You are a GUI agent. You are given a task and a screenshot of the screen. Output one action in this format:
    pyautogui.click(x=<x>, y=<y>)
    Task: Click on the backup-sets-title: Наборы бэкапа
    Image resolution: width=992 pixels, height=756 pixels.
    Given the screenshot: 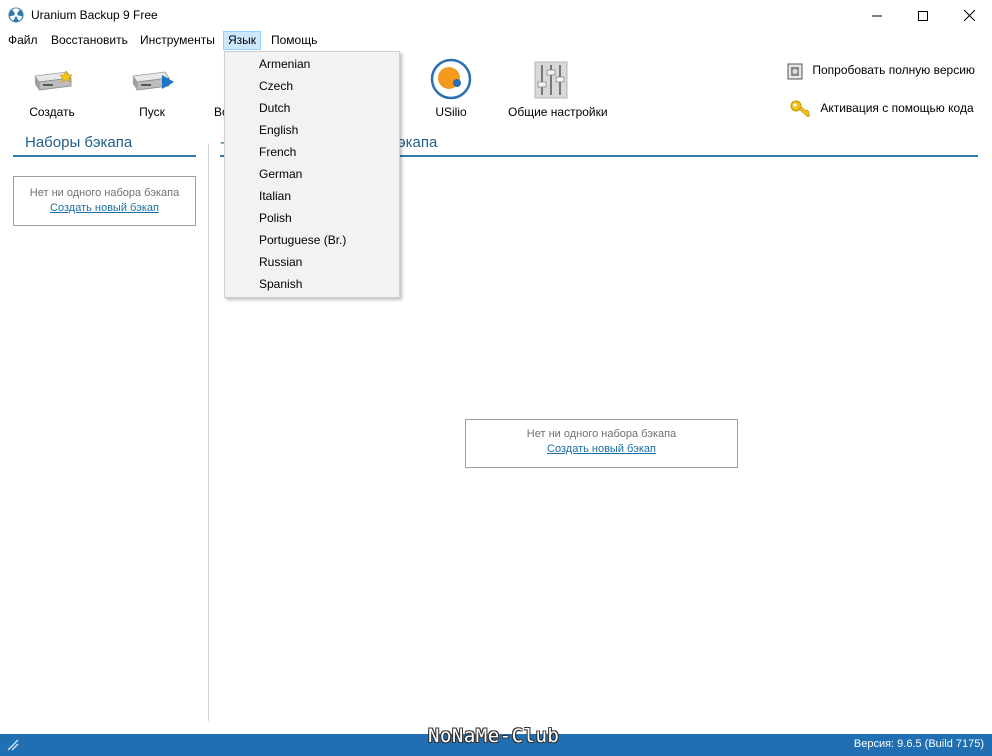 What is the action you would take?
    pyautogui.click(x=79, y=142)
    